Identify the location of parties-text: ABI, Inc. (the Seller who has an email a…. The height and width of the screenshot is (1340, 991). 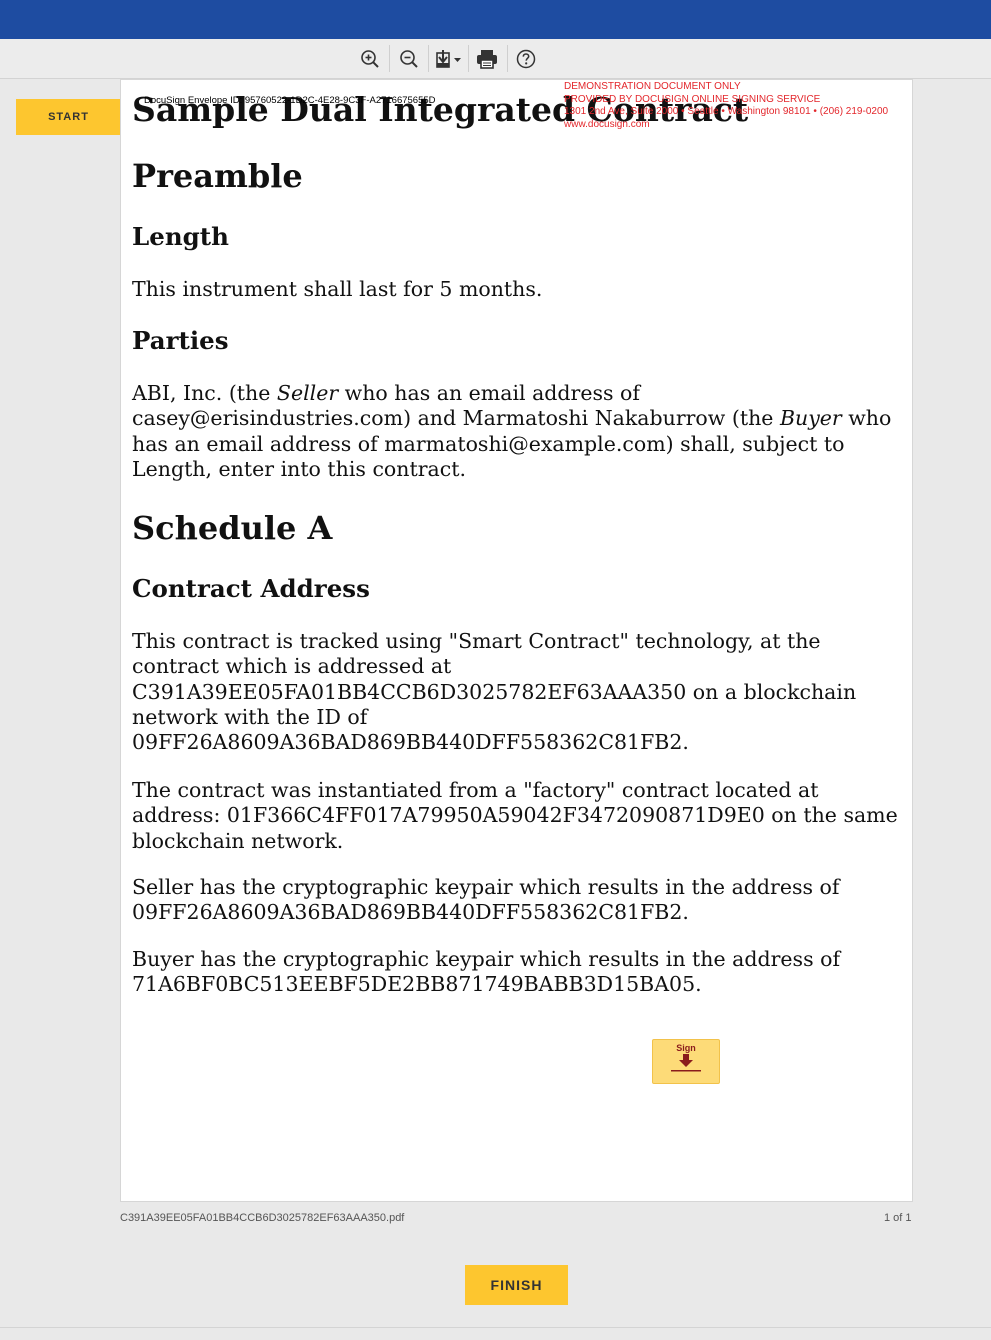
(512, 431).